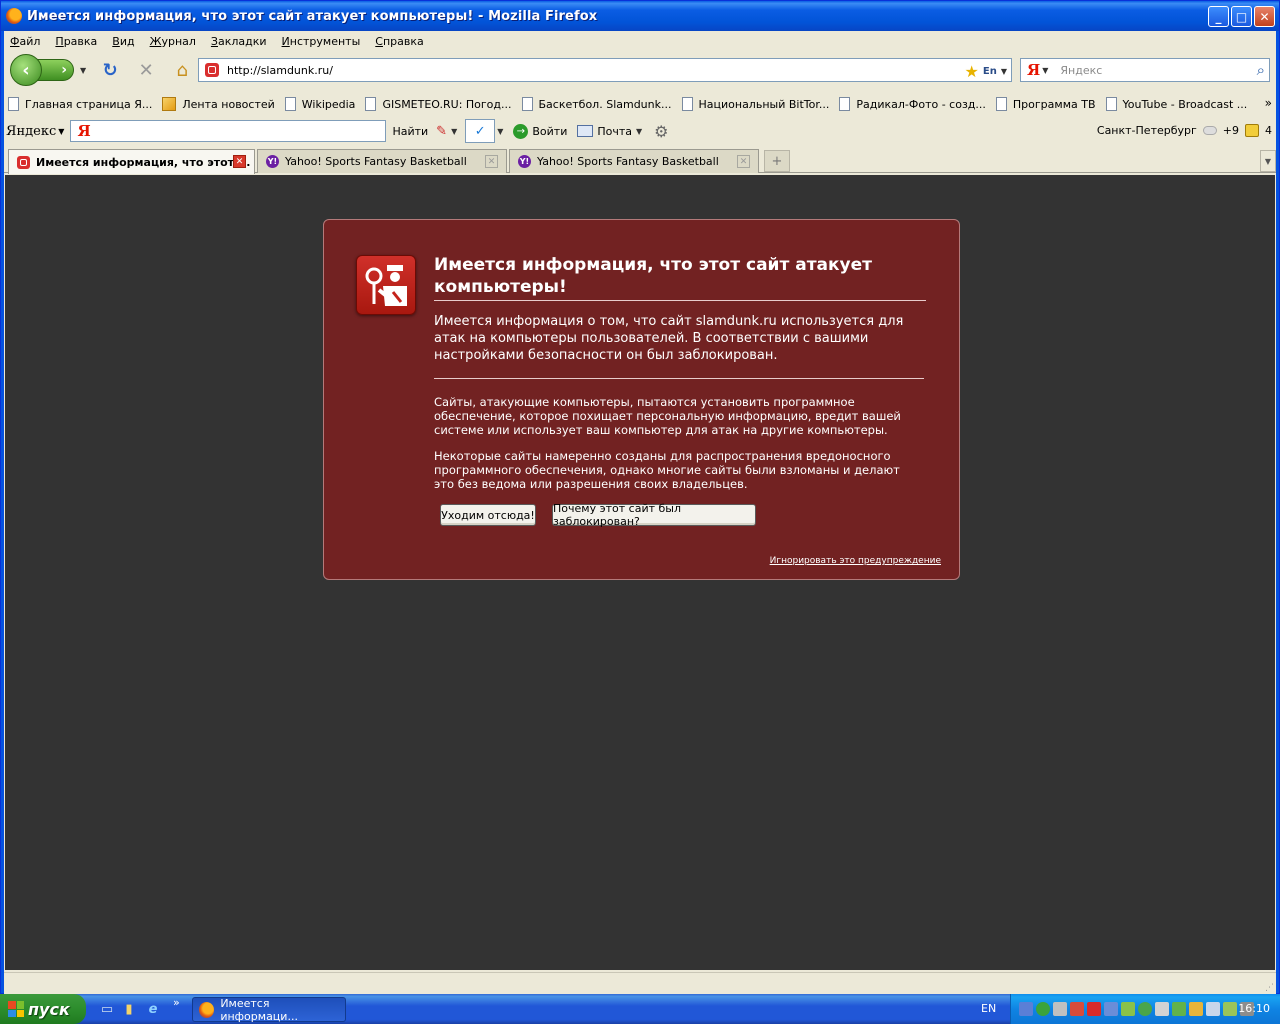 Image resolution: width=1280 pixels, height=1024 pixels. What do you see at coordinates (218, 104) in the screenshot?
I see `bookmark-item: Лента новостей` at bounding box center [218, 104].